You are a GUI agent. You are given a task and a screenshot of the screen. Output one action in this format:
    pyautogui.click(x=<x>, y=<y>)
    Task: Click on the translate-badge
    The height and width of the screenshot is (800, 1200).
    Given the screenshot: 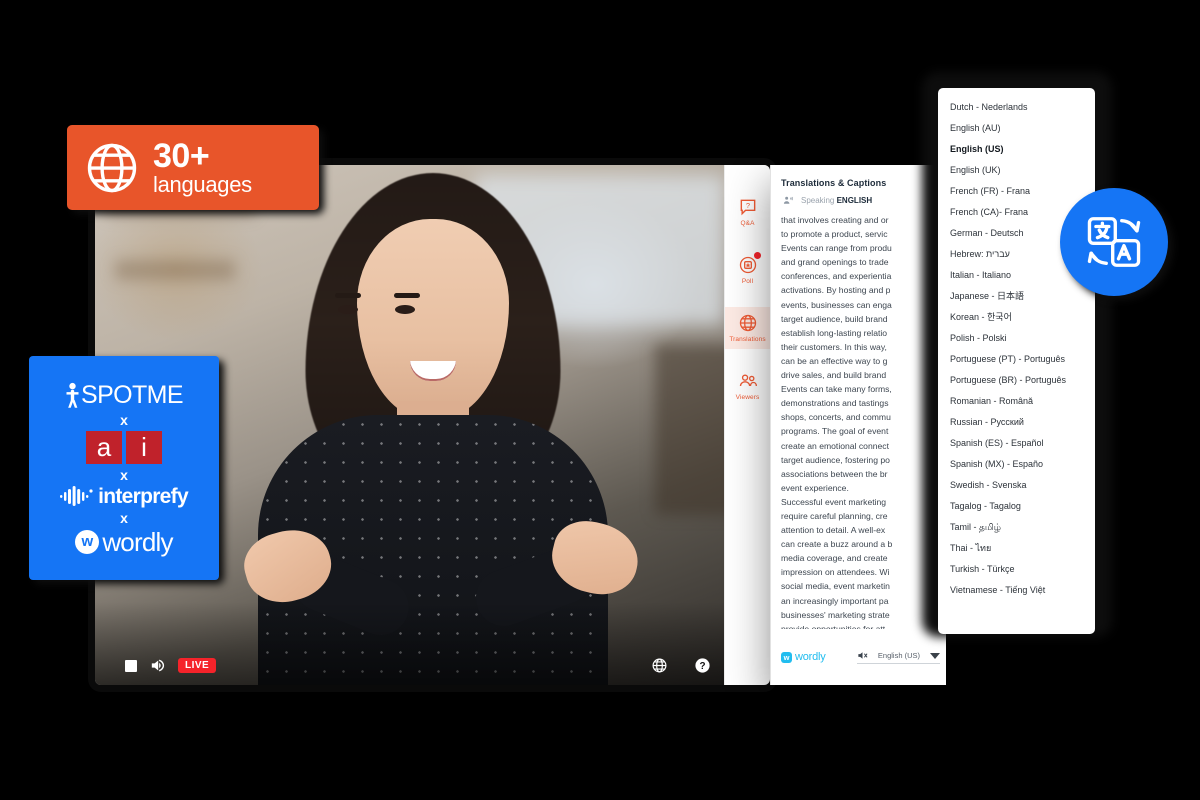 What is the action you would take?
    pyautogui.click(x=1114, y=242)
    